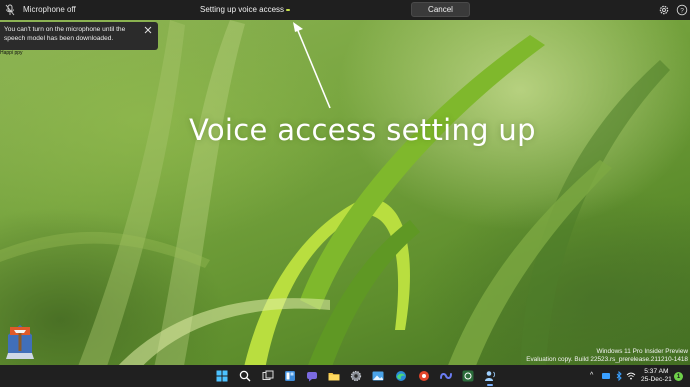 The image size is (690, 387). What do you see at coordinates (222, 376) in the screenshot?
I see `windows-start-icon` at bounding box center [222, 376].